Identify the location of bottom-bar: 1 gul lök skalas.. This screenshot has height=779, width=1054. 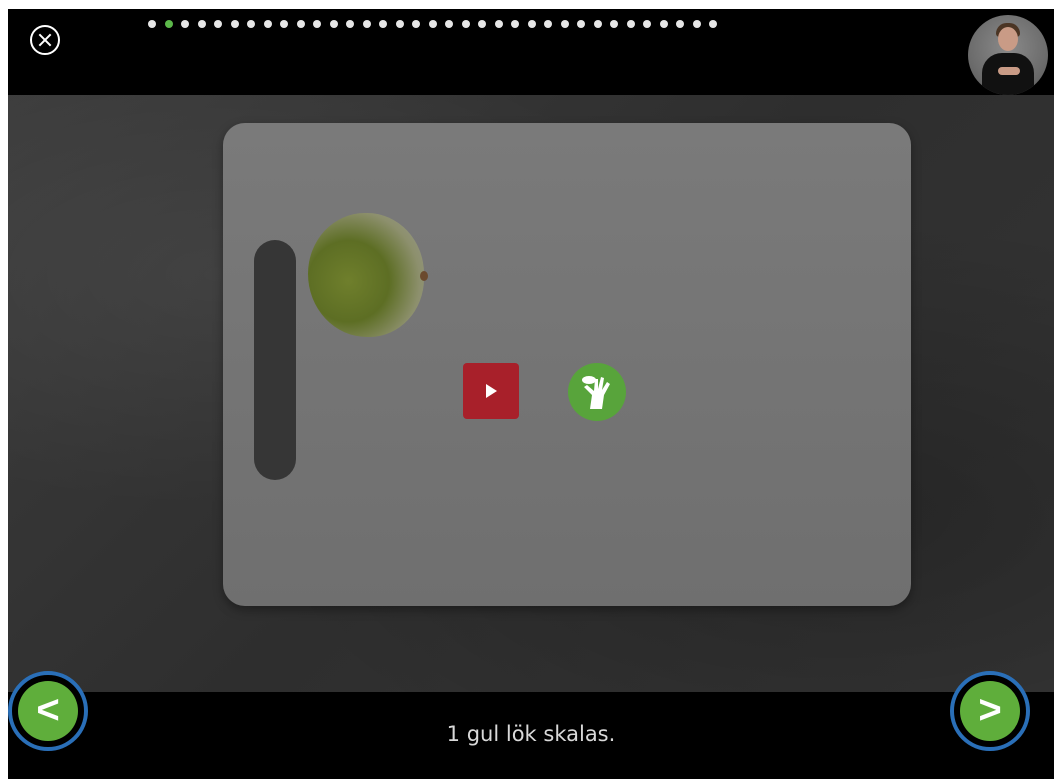
(531, 735).